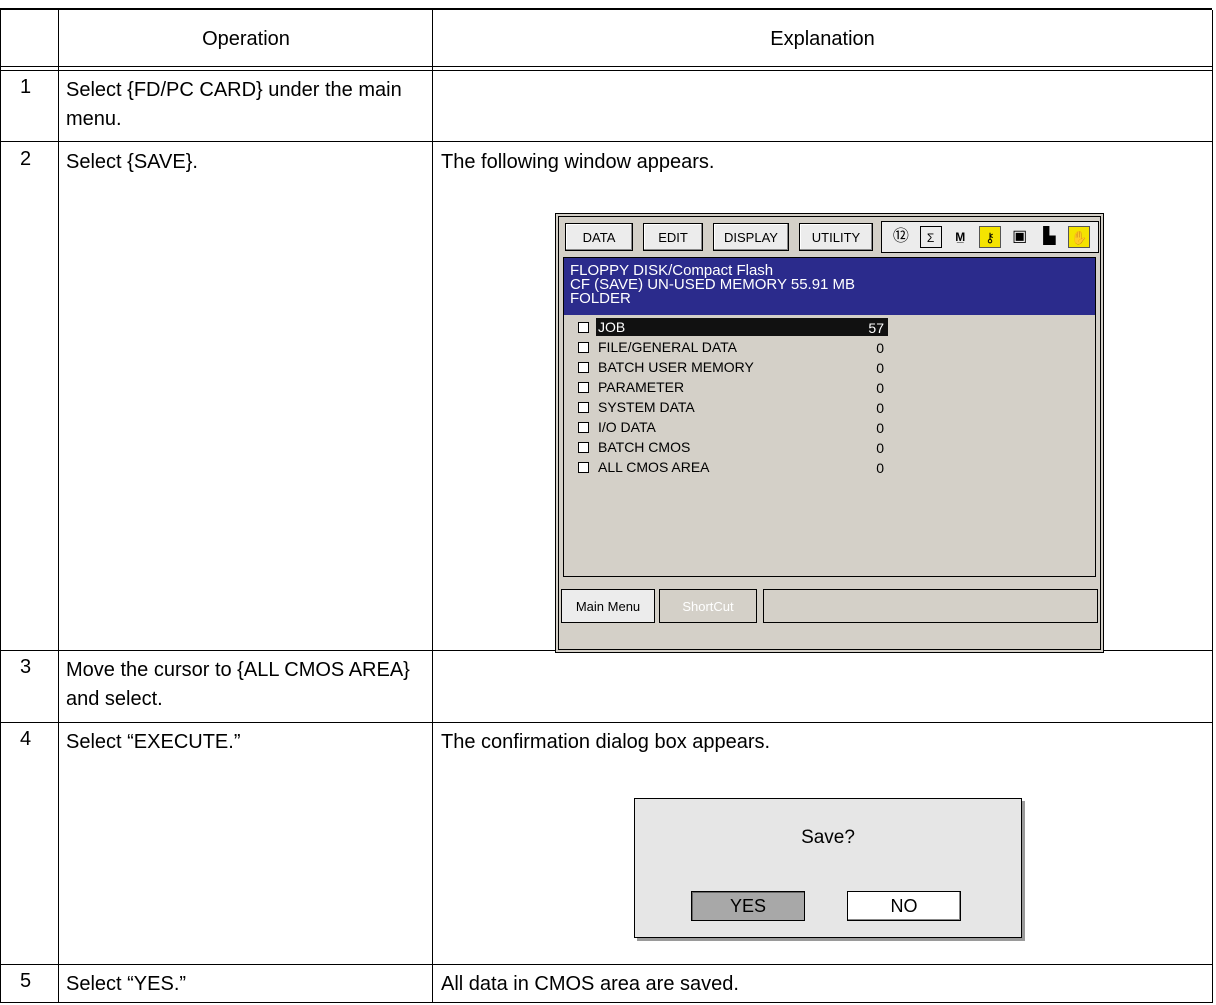 The height and width of the screenshot is (1005, 1216). What do you see at coordinates (1212, 506) in the screenshot?
I see `table-border-right` at bounding box center [1212, 506].